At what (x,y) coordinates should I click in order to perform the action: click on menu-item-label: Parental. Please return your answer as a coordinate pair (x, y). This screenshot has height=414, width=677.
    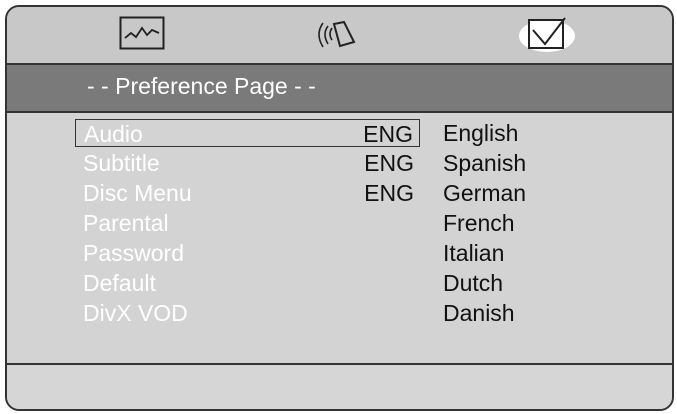
    Looking at the image, I should click on (126, 223).